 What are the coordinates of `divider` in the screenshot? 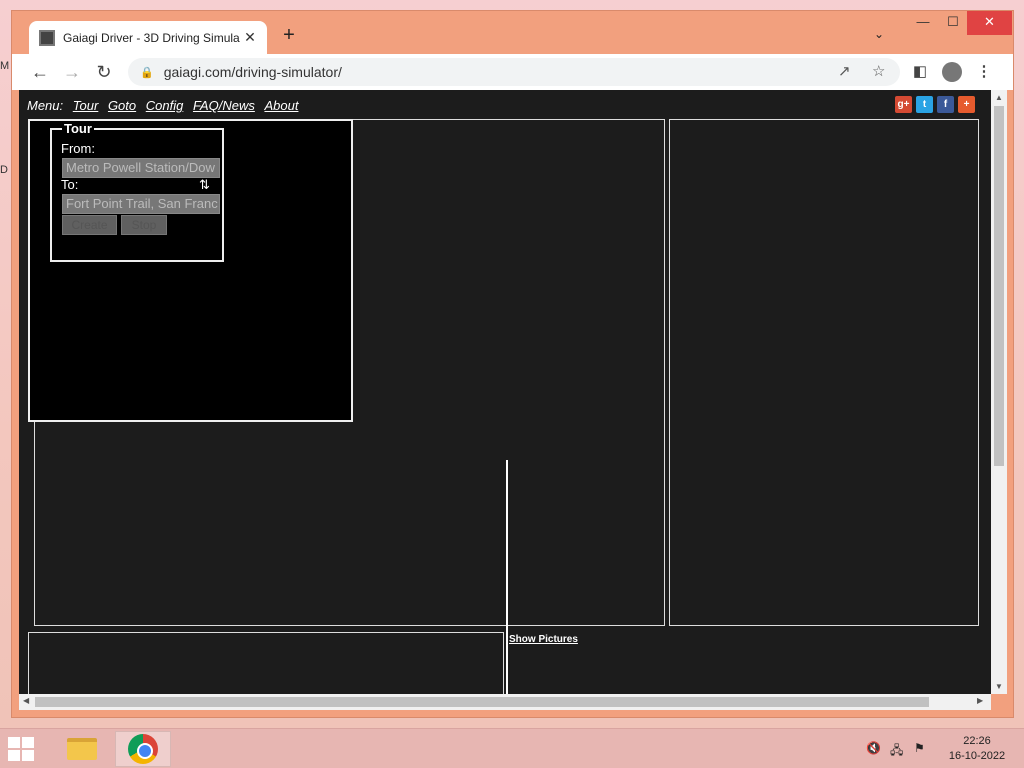 It's located at (507, 577).